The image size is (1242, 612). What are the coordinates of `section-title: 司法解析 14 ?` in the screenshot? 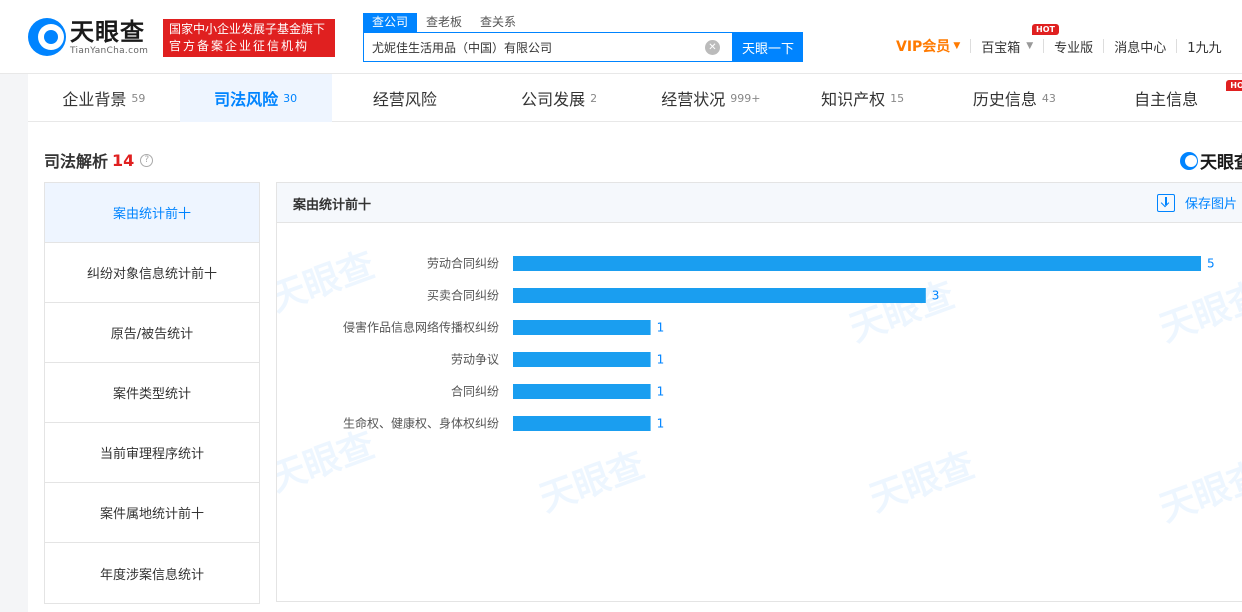 It's located at (99, 160).